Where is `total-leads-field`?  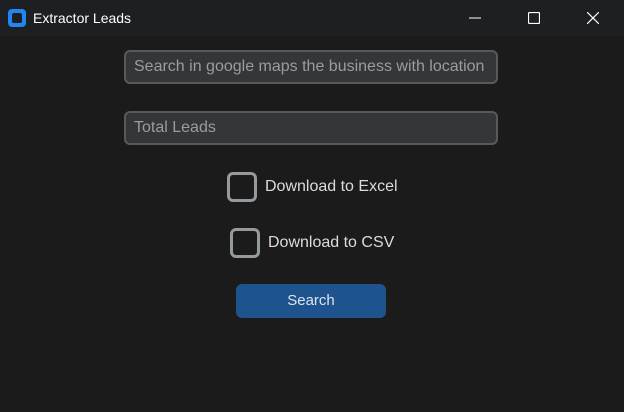 total-leads-field is located at coordinates (311, 128).